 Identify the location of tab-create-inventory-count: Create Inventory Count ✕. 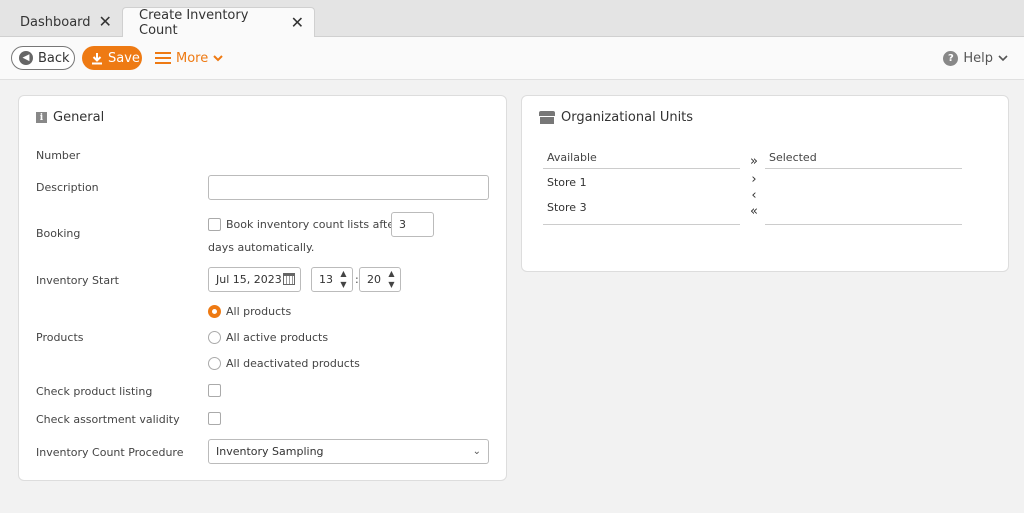
(218, 22).